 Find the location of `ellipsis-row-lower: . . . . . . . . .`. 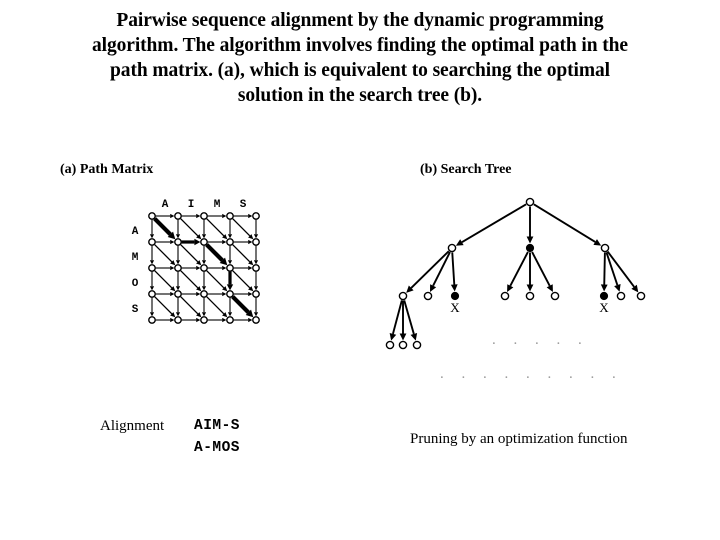

ellipsis-row-lower: . . . . . . . . . is located at coordinates (531, 374).